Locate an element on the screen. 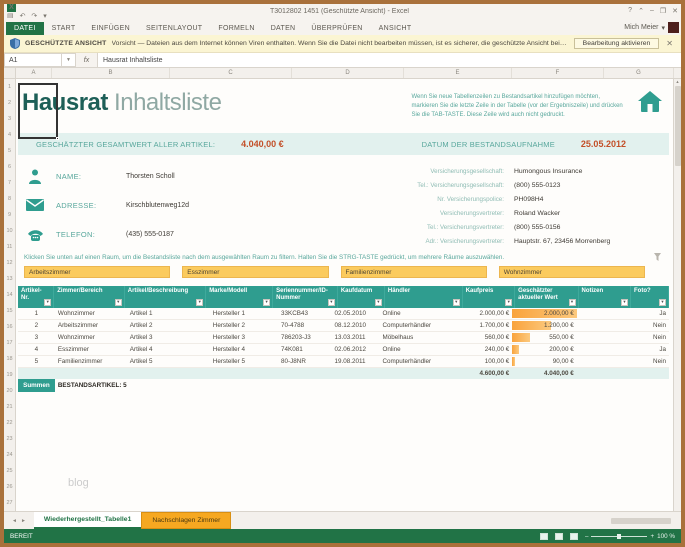  zoom-level: 100 % is located at coordinates (666, 536).